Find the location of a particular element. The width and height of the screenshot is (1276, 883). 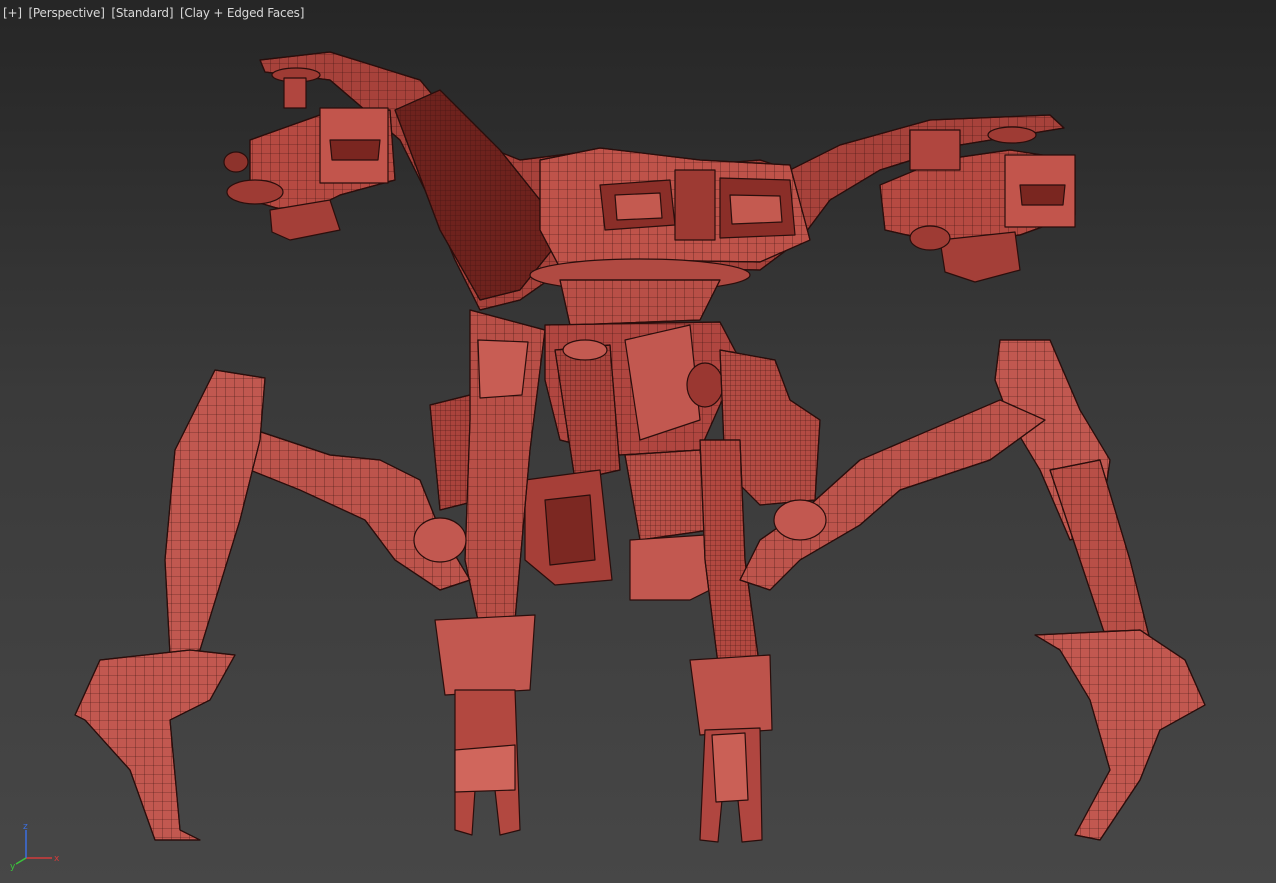

z-axis-label: z is located at coordinates (25, 827).